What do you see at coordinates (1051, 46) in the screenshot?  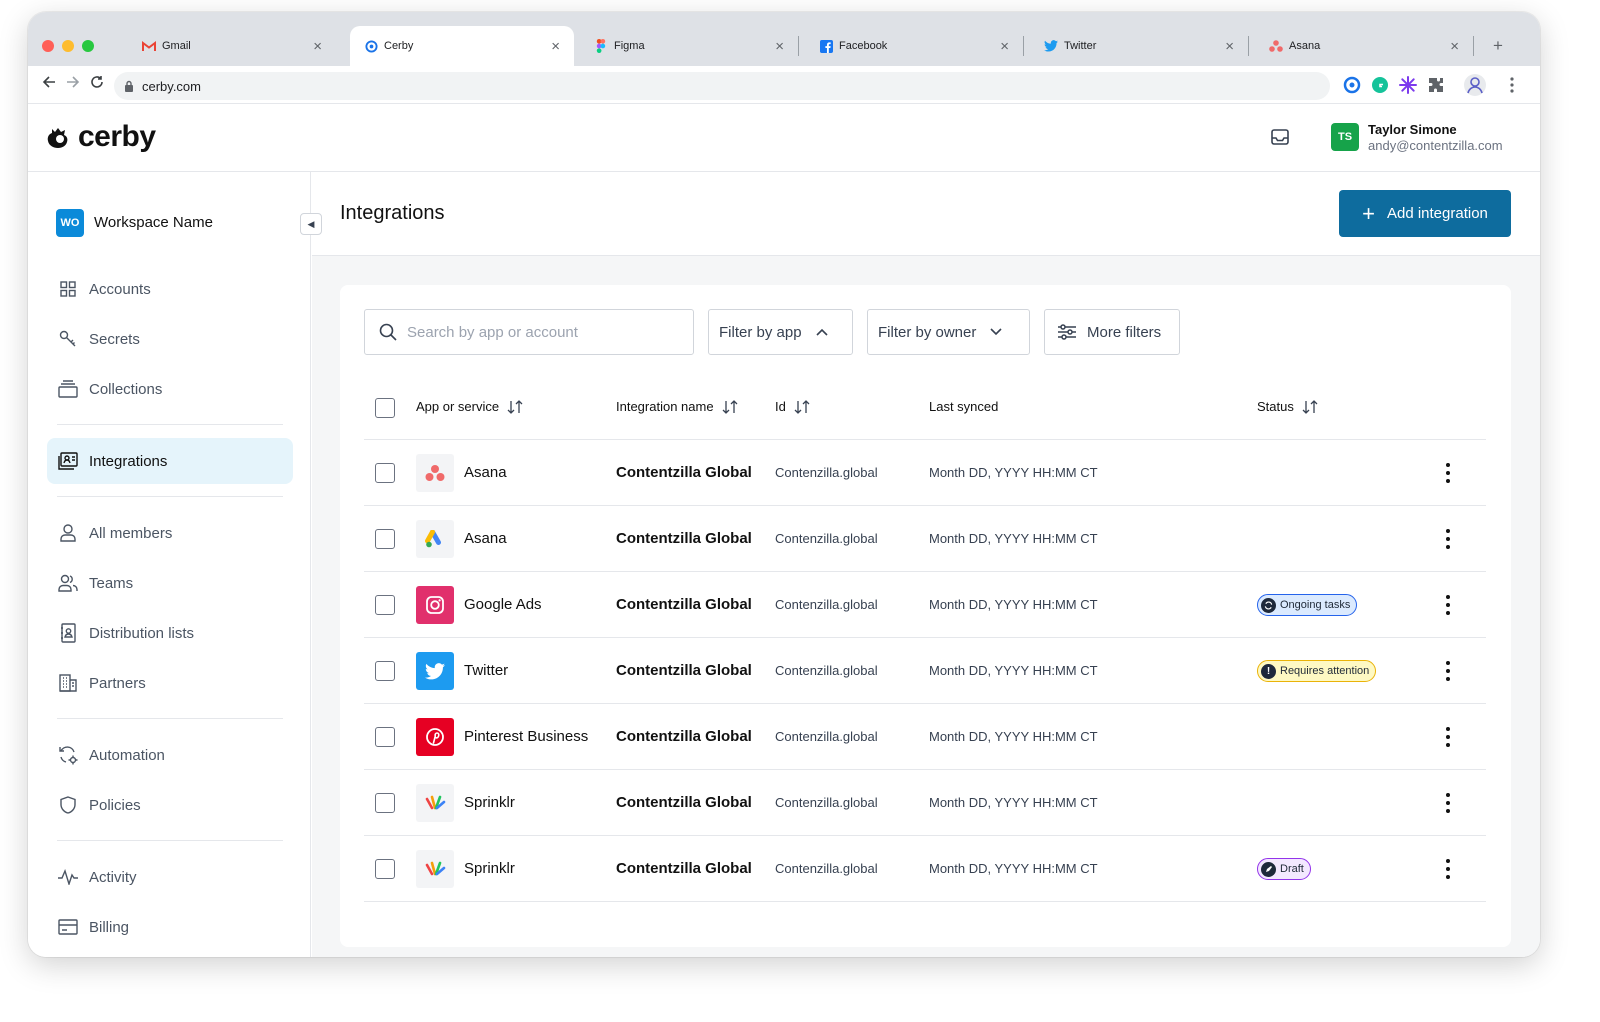 I see `twitter-icon` at bounding box center [1051, 46].